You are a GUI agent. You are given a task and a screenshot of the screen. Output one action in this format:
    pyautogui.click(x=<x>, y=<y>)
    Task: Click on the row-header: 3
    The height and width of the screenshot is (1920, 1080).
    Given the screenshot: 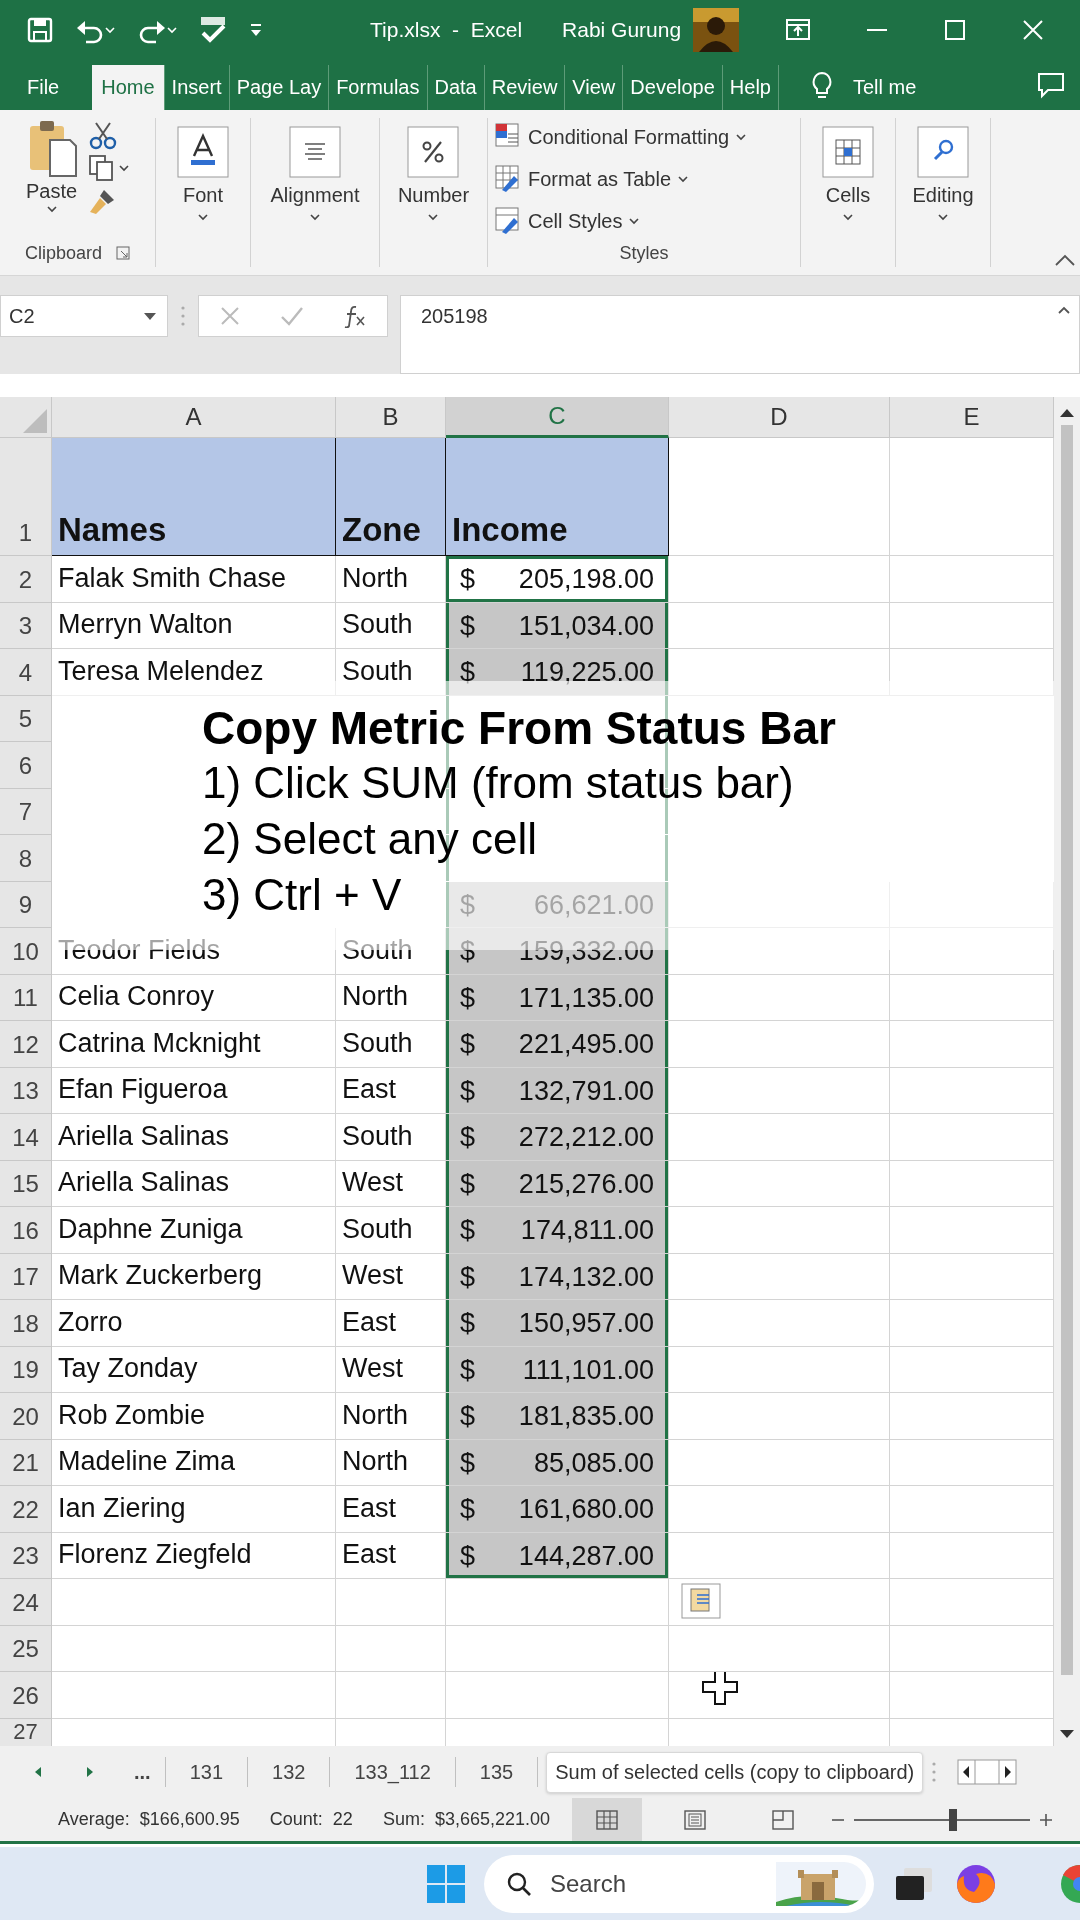 What is the action you would take?
    pyautogui.click(x=26, y=625)
    